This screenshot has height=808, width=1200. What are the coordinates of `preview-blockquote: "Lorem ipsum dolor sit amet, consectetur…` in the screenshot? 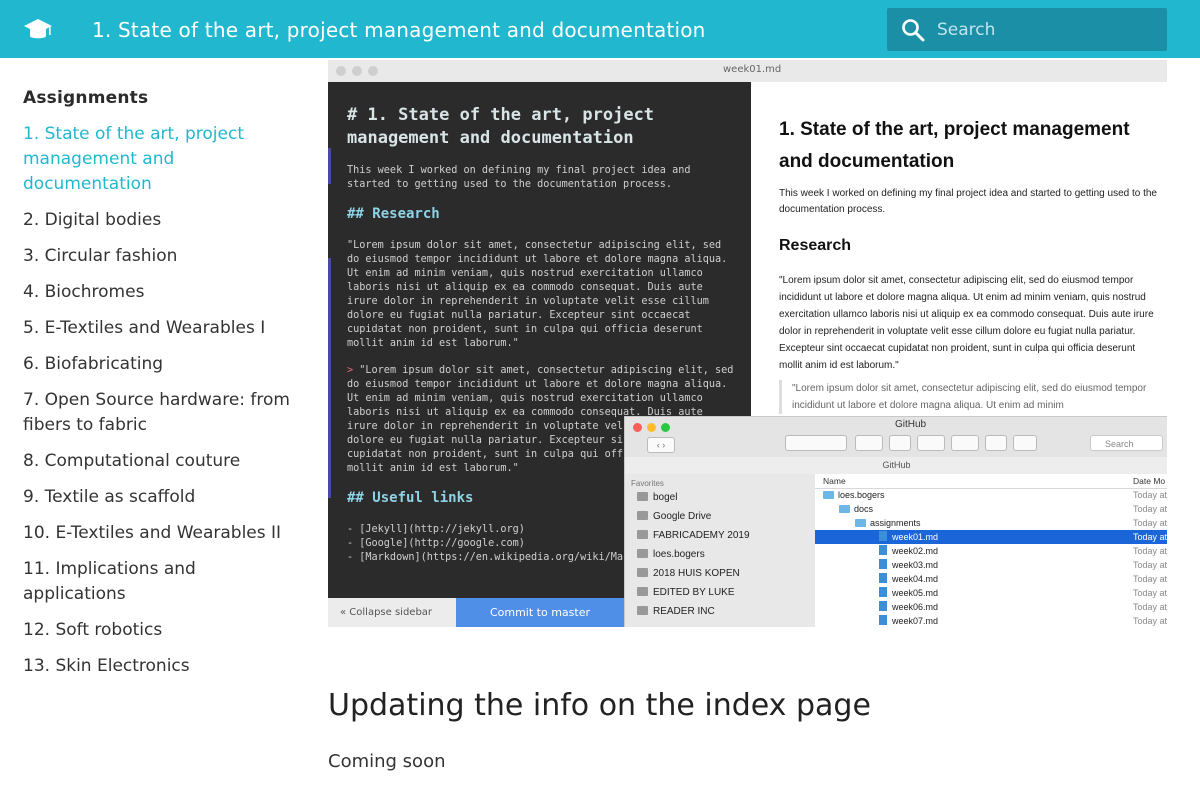 It's located at (973, 397).